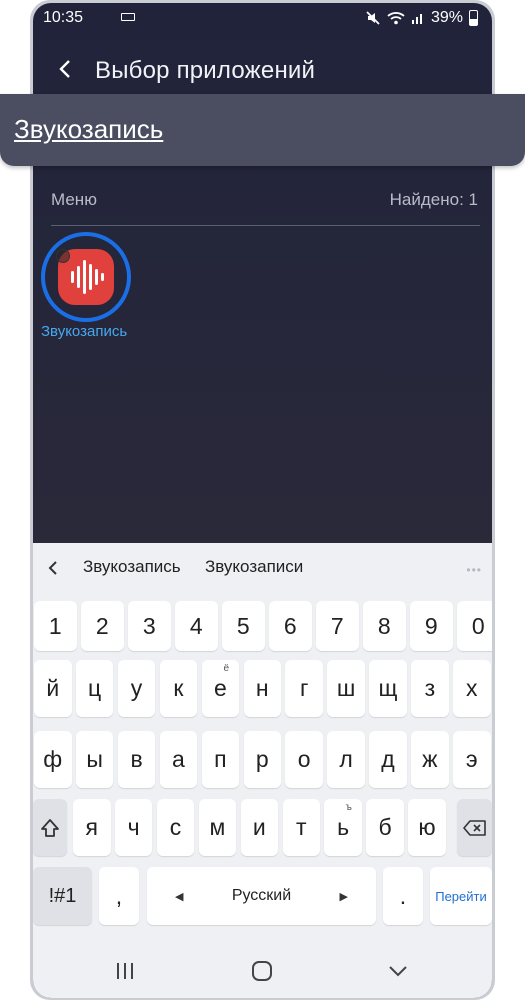  I want to click on key-й: й, so click(53, 688).